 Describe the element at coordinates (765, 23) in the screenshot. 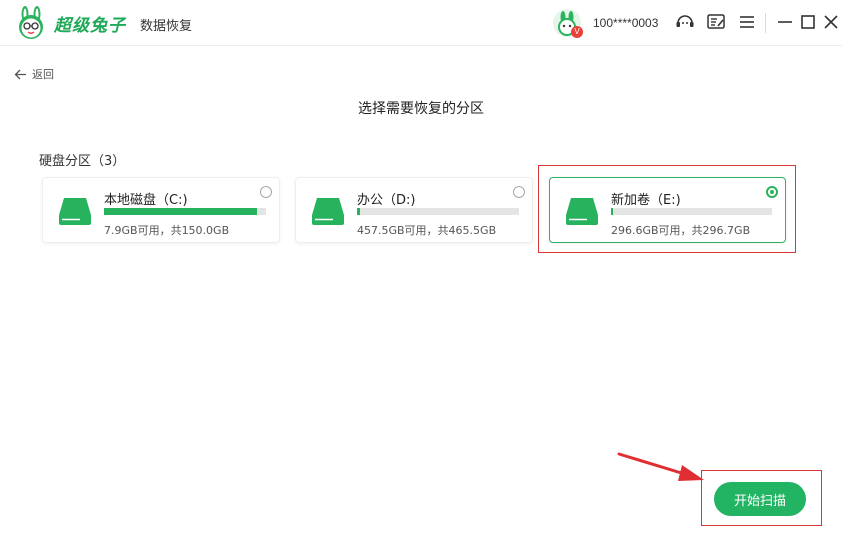

I see `titlebar-divider` at that location.